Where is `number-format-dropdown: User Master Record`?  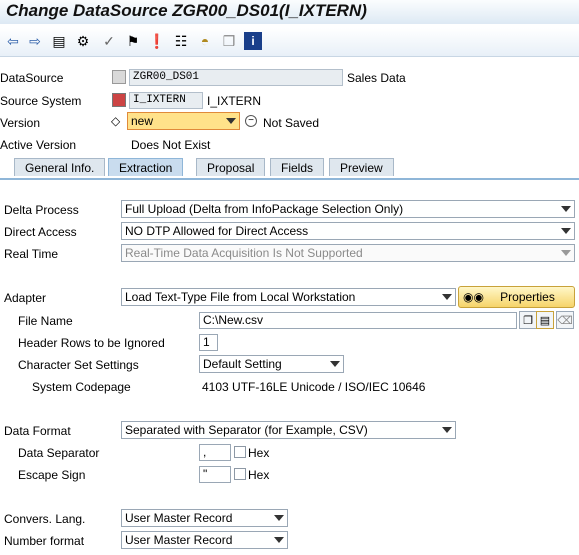
number-format-dropdown: User Master Record is located at coordinates (204, 540).